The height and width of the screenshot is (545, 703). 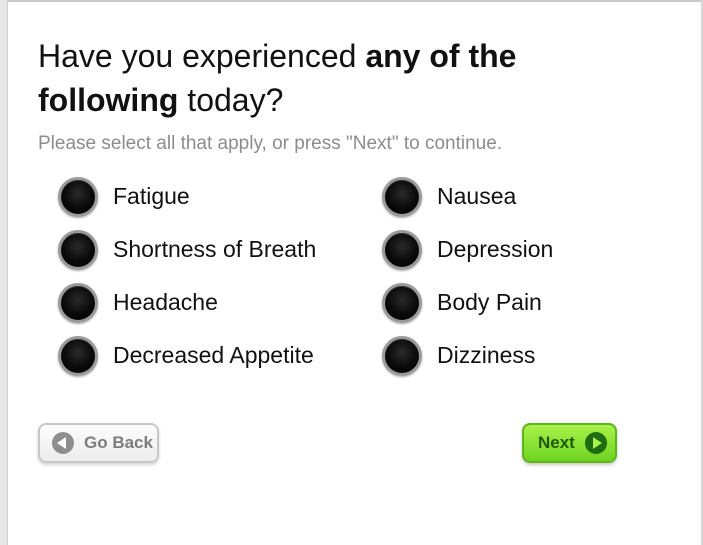 I want to click on option-label: Decreased Appetite, so click(x=213, y=355).